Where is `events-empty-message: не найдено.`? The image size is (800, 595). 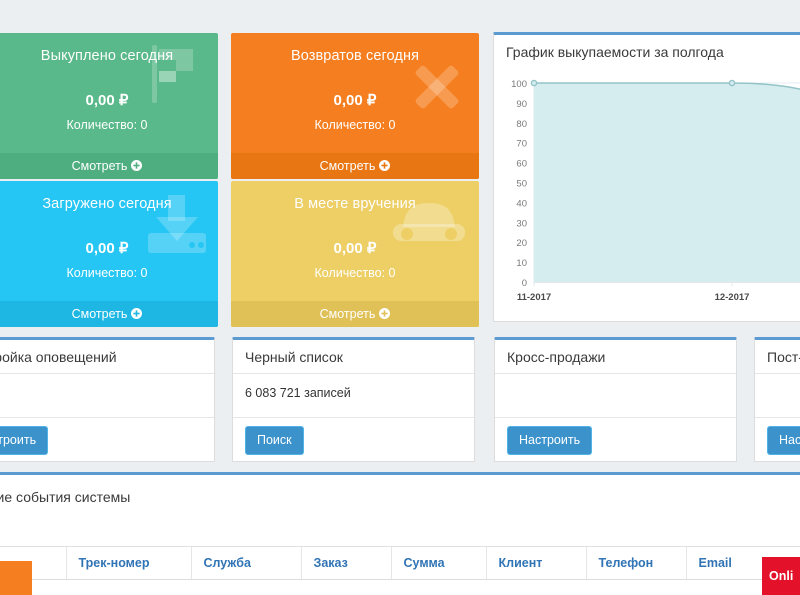 events-empty-message: не найдено. is located at coordinates (400, 587).